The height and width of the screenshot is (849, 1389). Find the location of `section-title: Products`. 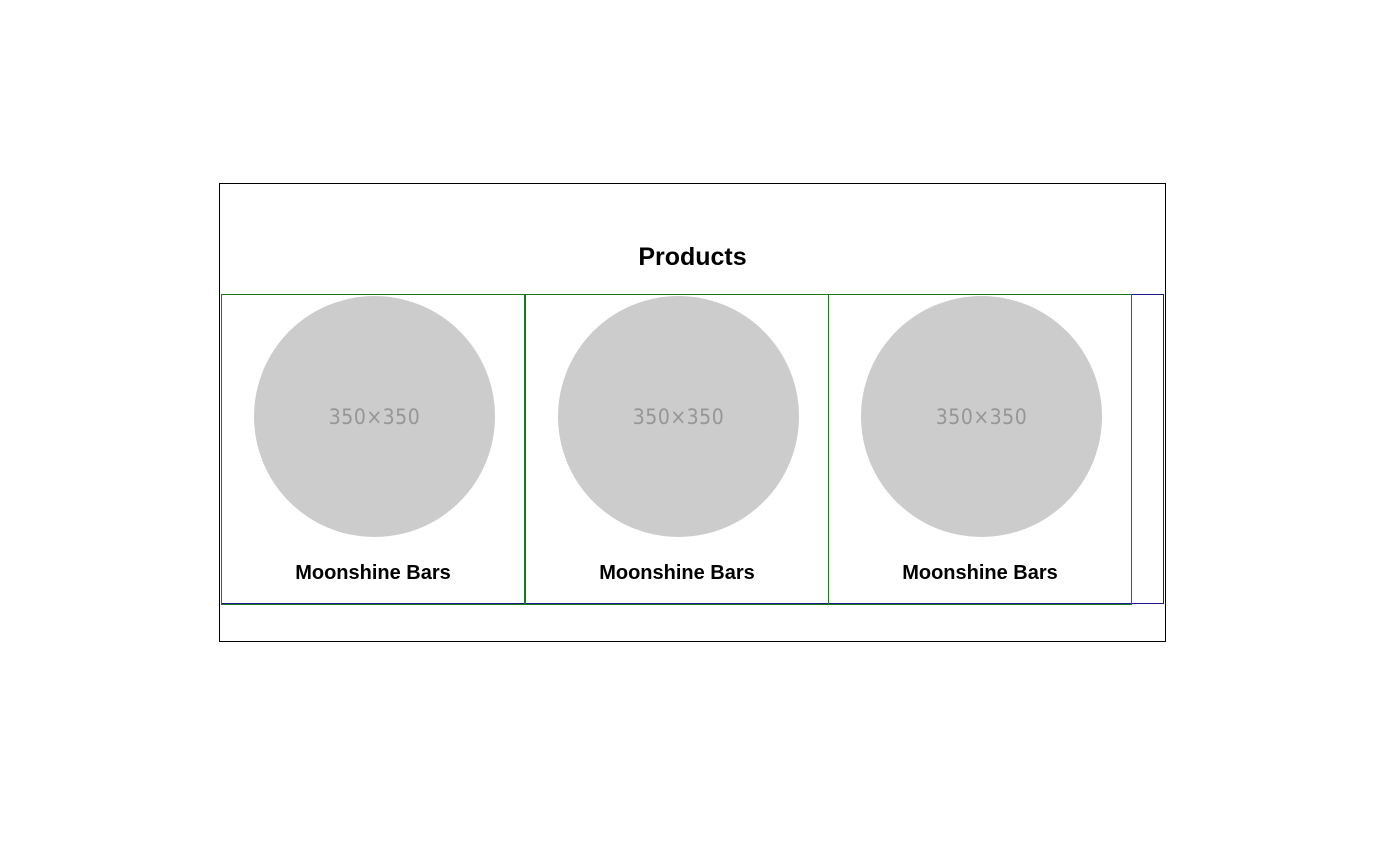

section-title: Products is located at coordinates (692, 257).